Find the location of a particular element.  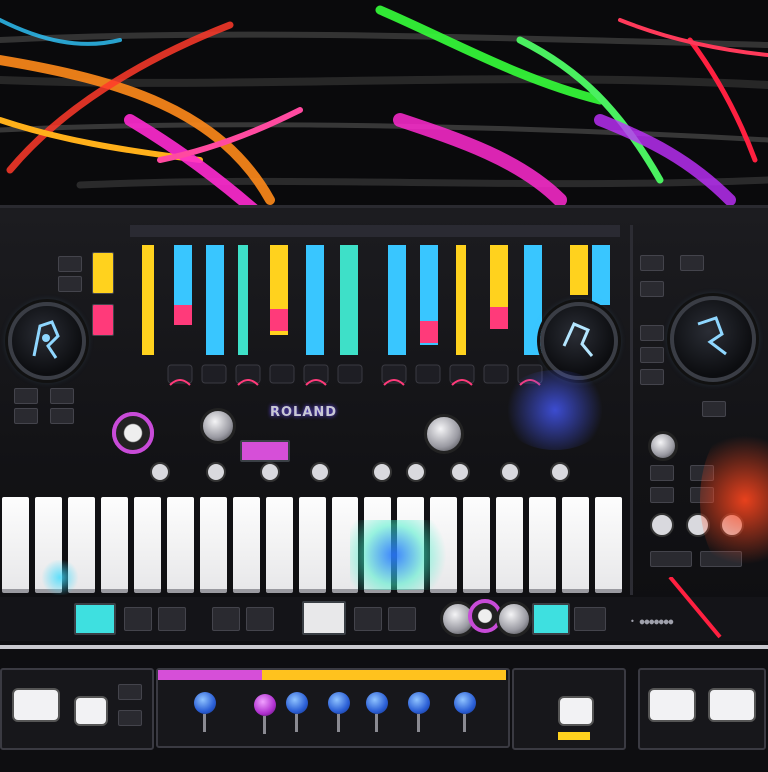

center-right-jog-wheel is located at coordinates (579, 341).